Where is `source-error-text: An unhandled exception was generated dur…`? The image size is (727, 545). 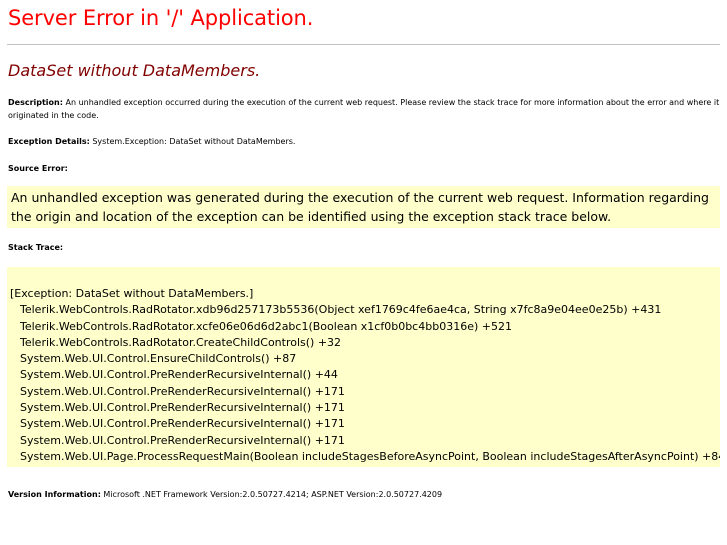
source-error-text: An unhandled exception was generated dur… is located at coordinates (360, 207).